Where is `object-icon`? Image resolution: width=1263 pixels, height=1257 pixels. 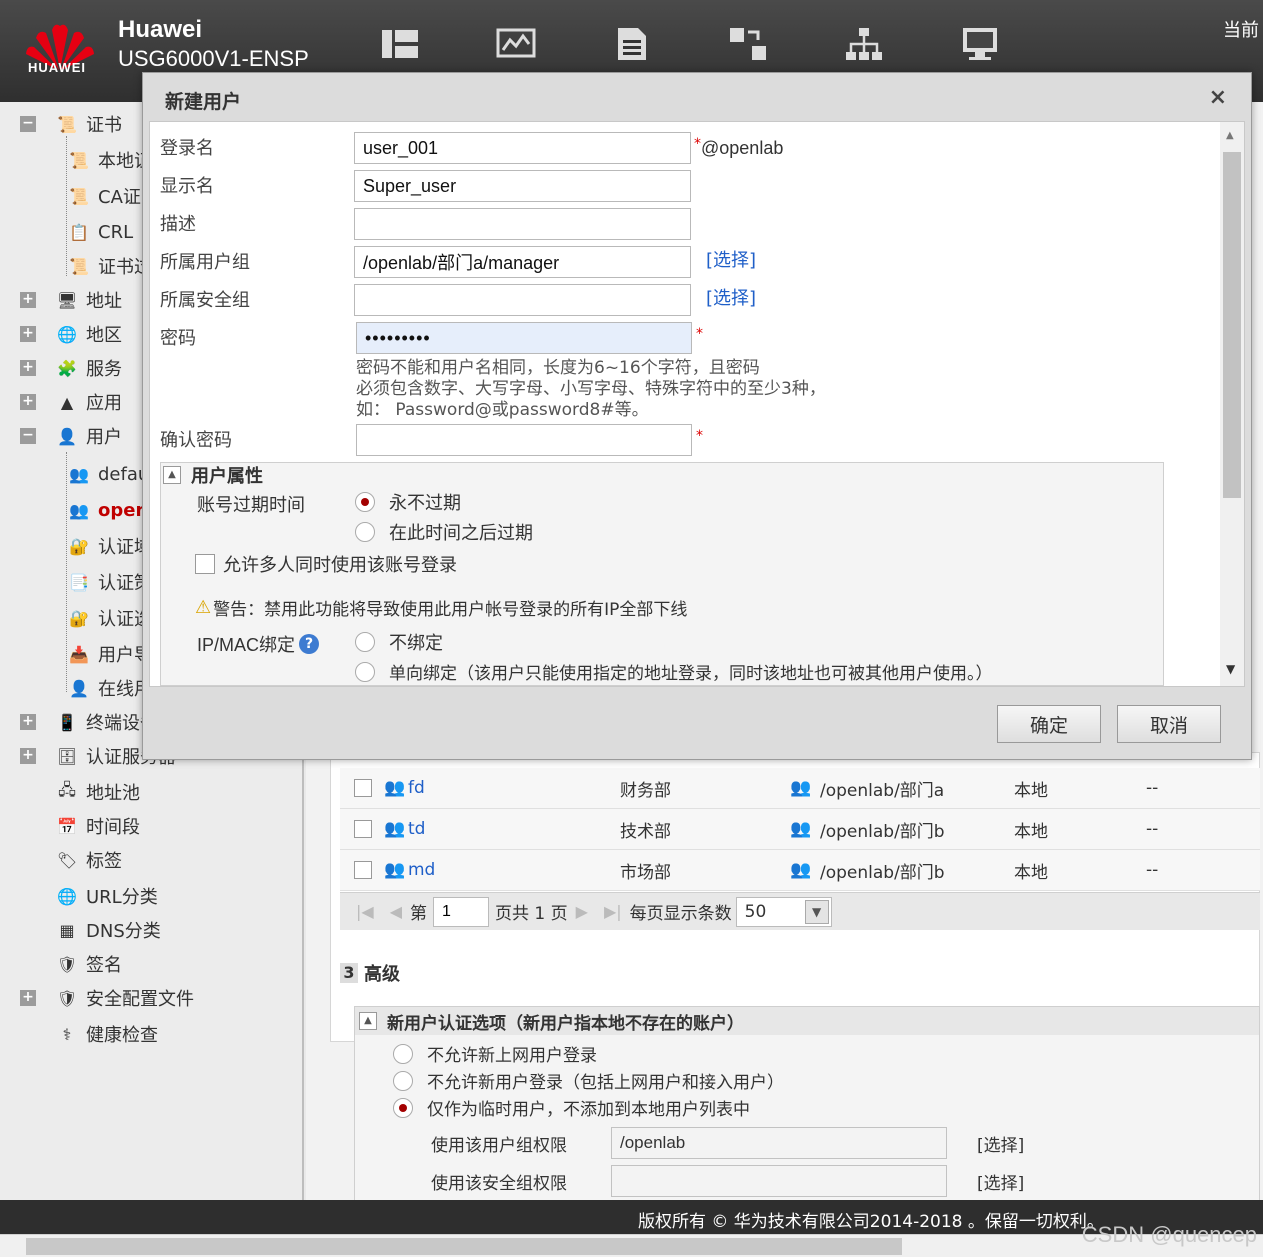 object-icon is located at coordinates (748, 44).